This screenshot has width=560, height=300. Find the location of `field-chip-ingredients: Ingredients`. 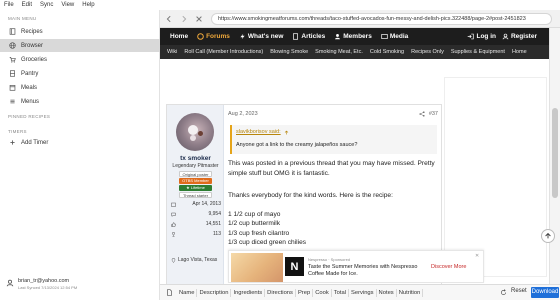

field-chip-ingredients: Ingredients is located at coordinates (248, 292).